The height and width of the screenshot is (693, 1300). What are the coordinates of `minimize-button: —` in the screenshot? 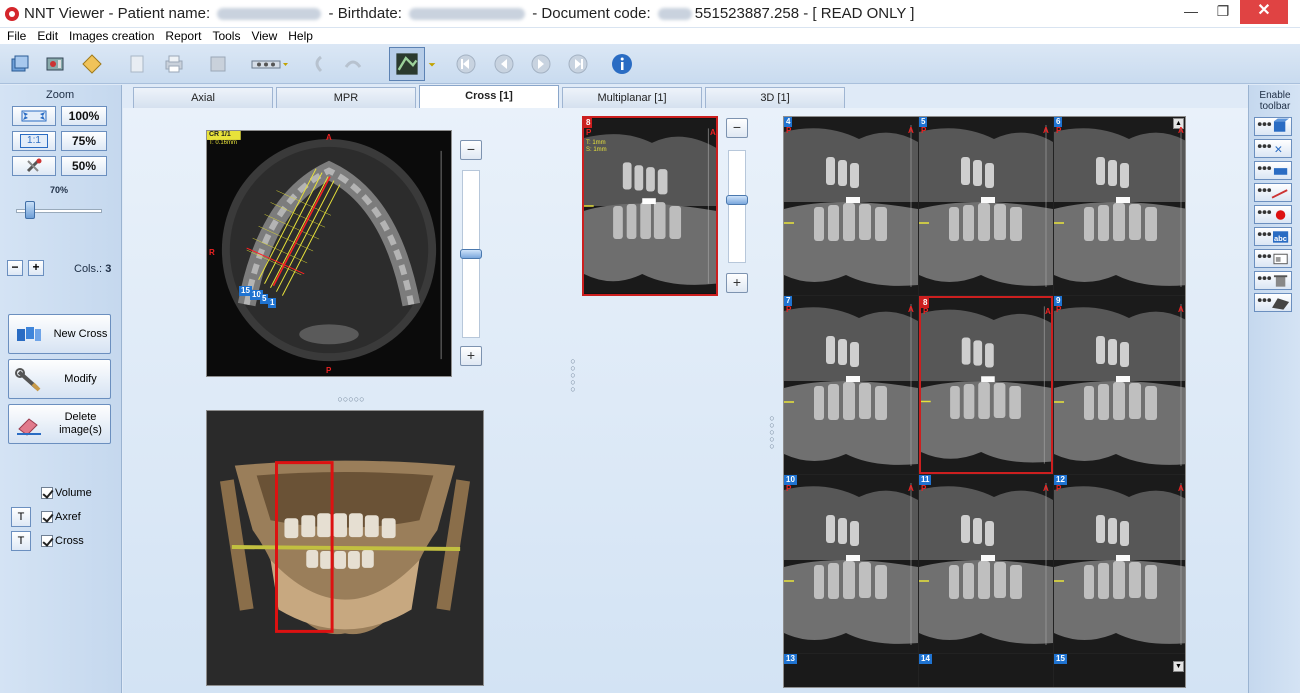 It's located at (1191, 12).